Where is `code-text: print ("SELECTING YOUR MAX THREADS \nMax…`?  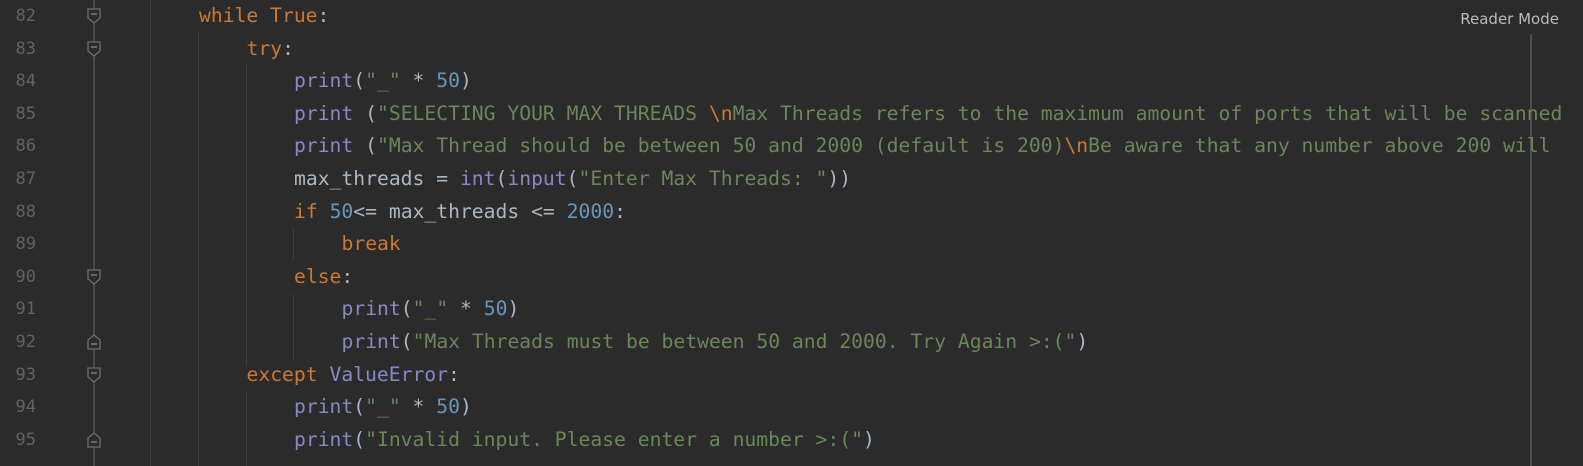 code-text: print ("SELECTING YOUR MAX THREADS \nMax… is located at coordinates (928, 114).